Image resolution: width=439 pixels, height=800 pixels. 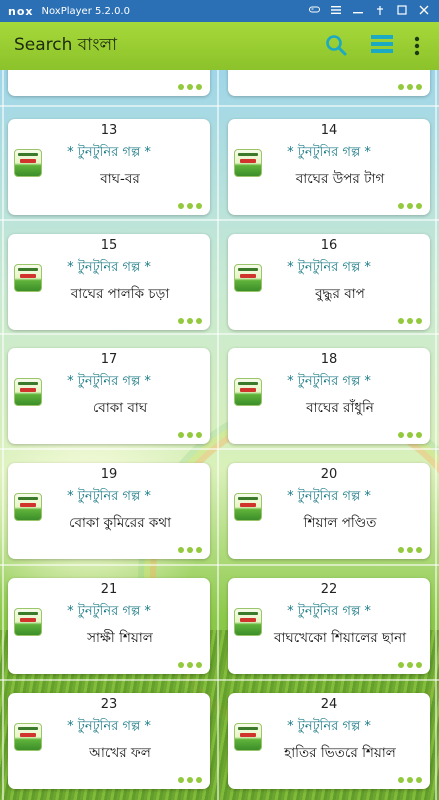 I want to click on close-icon, so click(x=424, y=11).